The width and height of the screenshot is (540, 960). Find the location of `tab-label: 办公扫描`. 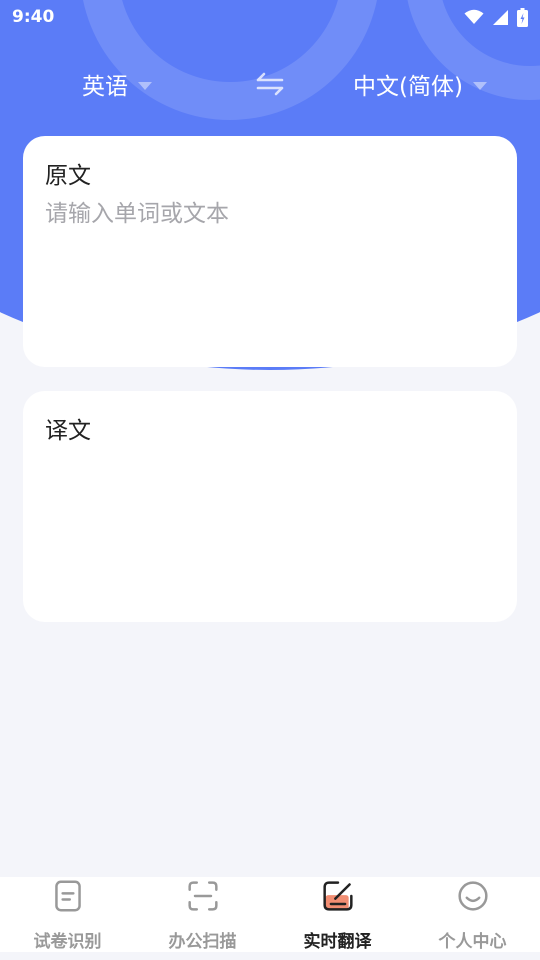

tab-label: 办公扫描 is located at coordinates (202, 942).